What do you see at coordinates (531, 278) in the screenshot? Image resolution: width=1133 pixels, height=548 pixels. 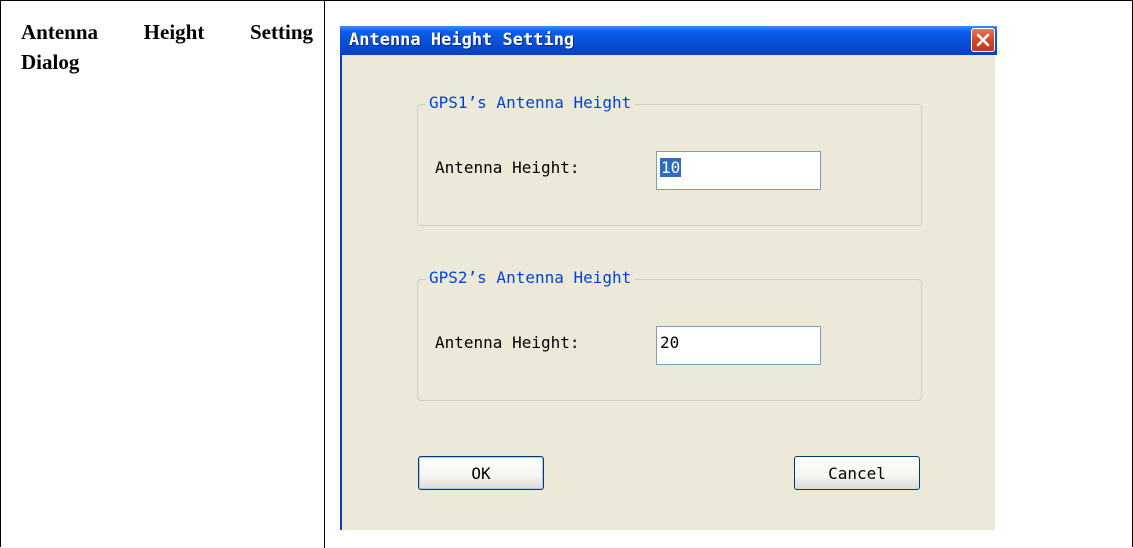 I see `gps2-group-title: GPS2’s Antenna Height` at bounding box center [531, 278].